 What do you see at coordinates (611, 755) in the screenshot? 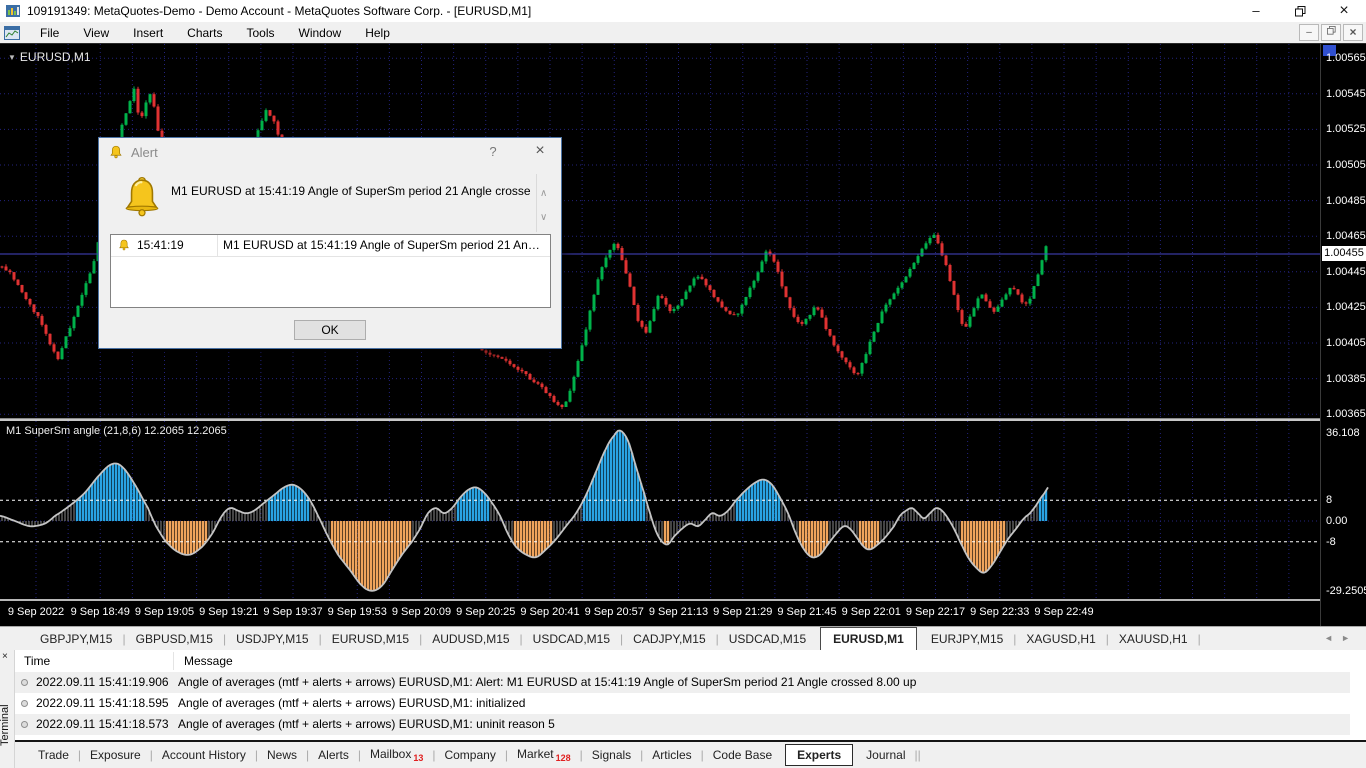
I see `terminal-tab-signals: Signals` at bounding box center [611, 755].